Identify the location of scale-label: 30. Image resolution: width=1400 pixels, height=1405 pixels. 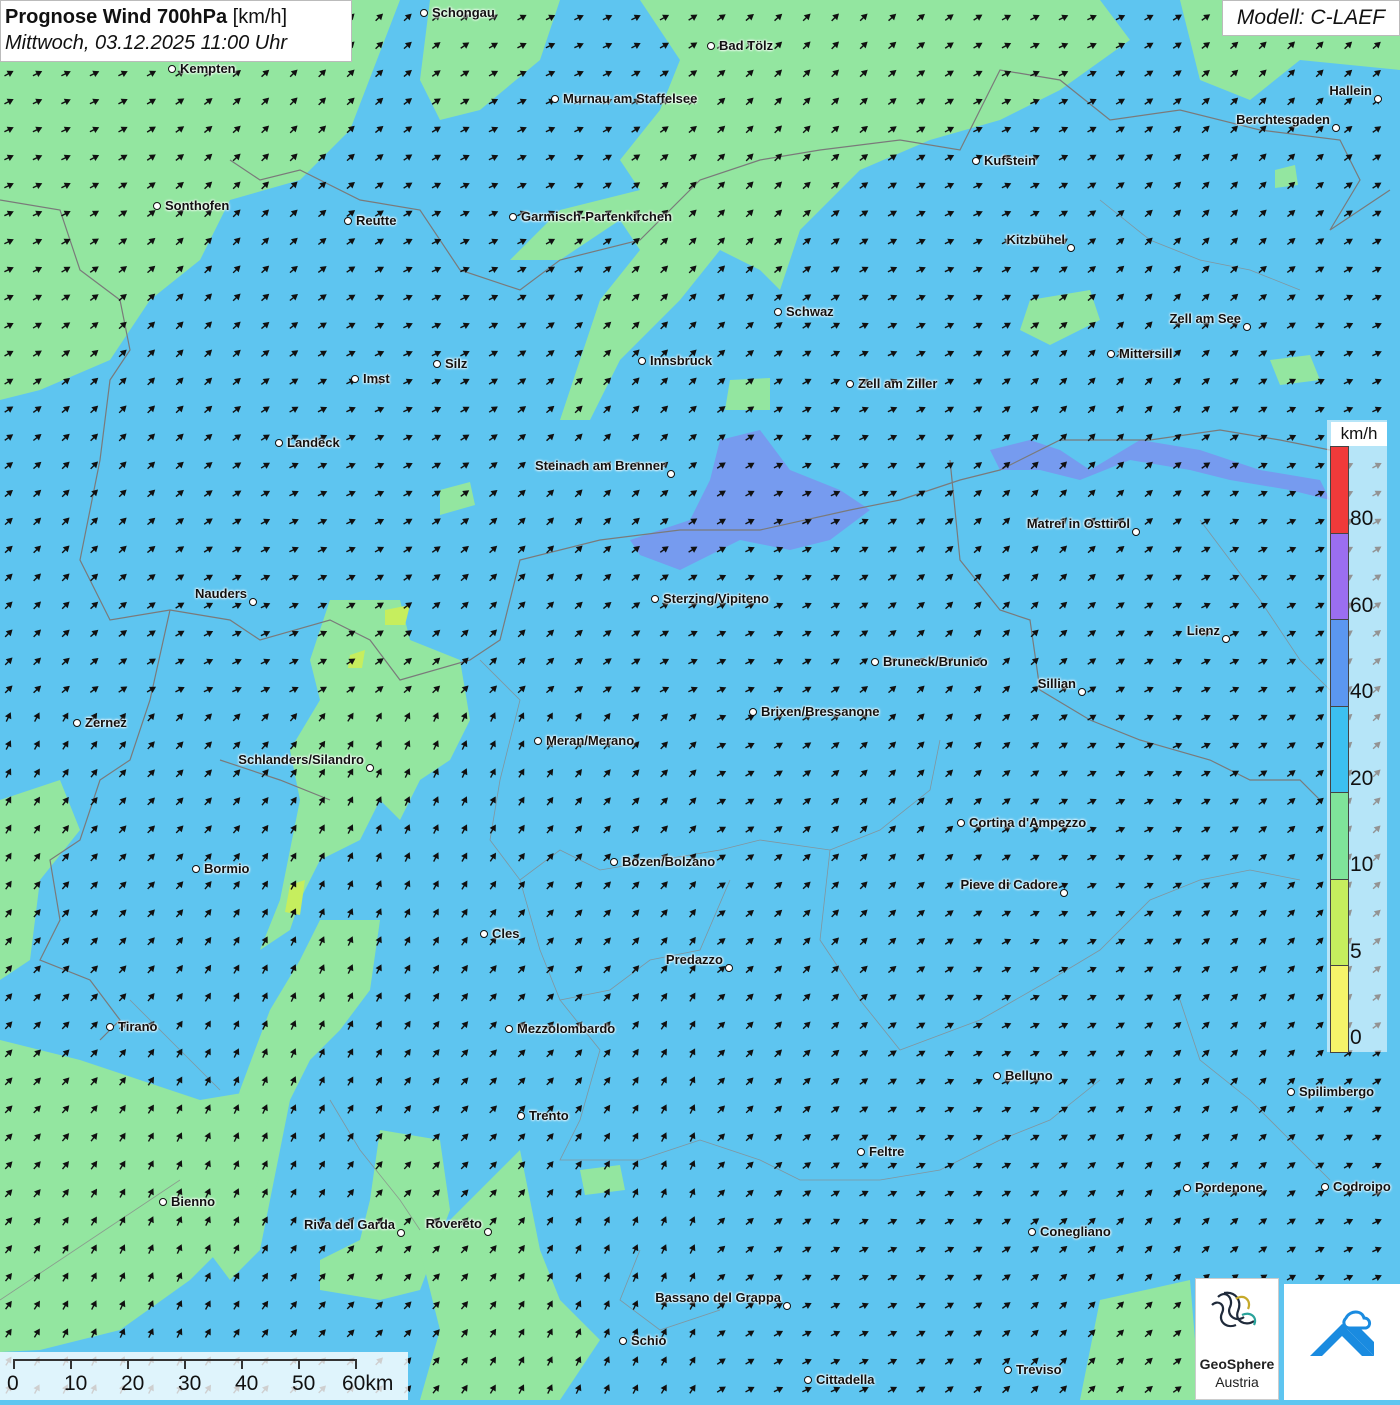
(190, 1383).